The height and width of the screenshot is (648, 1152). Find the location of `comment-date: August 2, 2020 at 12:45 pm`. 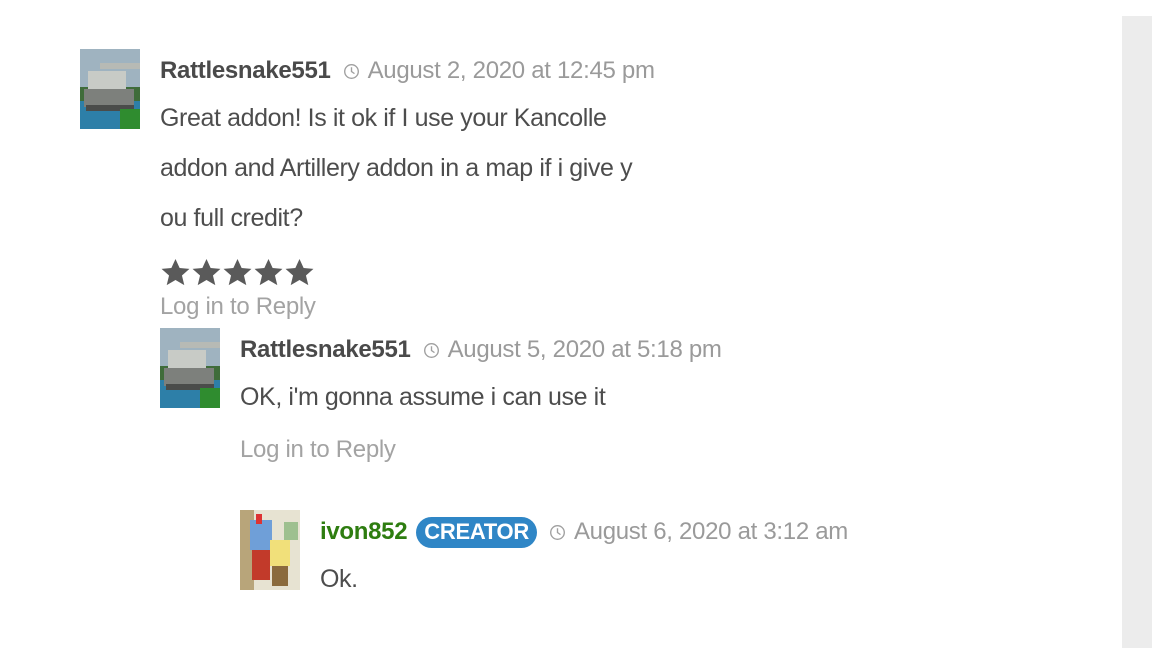

comment-date: August 2, 2020 at 12:45 pm is located at coordinates (511, 71).